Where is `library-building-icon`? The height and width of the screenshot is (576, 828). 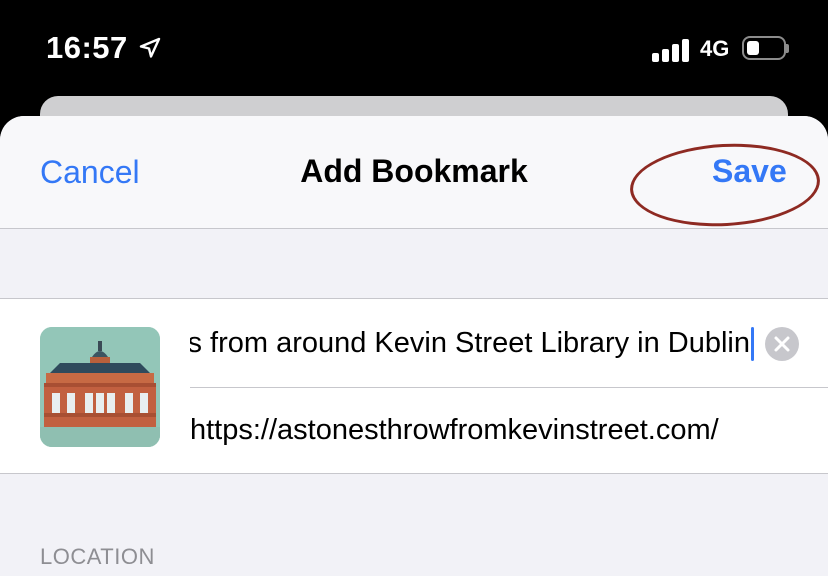
library-building-icon is located at coordinates (100, 387).